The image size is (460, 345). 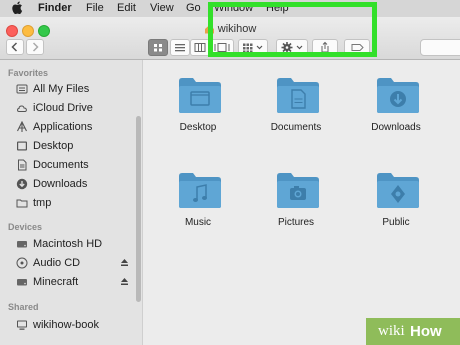 I want to click on chevron-left-icon, so click(x=14, y=47).